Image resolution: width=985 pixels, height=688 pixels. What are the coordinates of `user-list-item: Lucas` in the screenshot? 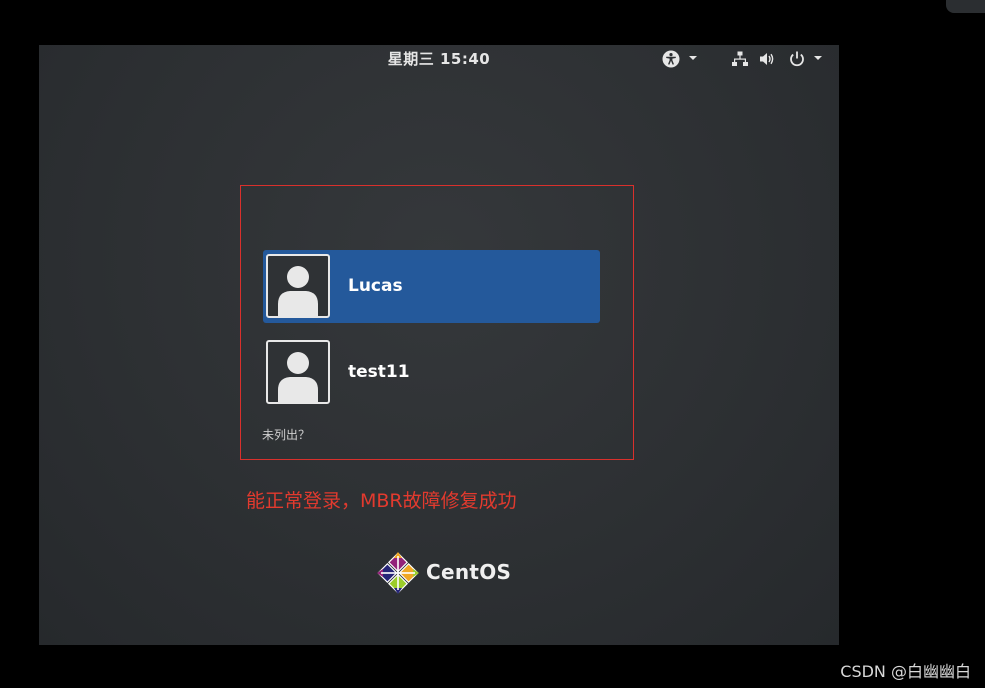 It's located at (431, 286).